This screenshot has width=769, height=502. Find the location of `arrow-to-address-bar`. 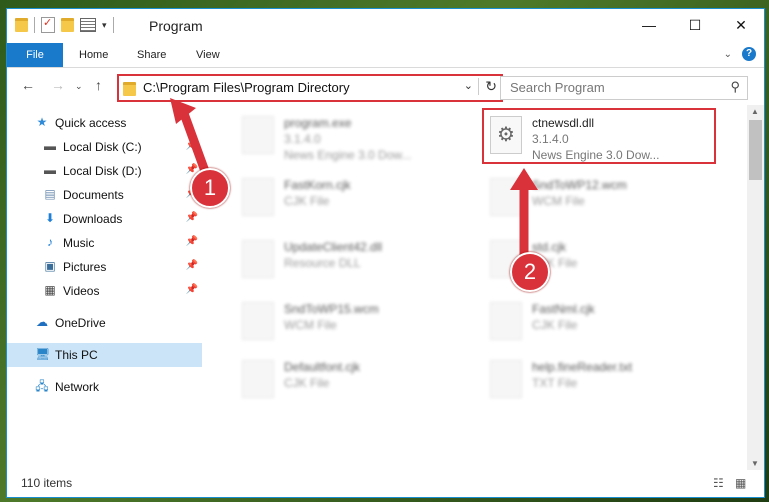

arrow-to-address-bar is located at coordinates (194, 141).